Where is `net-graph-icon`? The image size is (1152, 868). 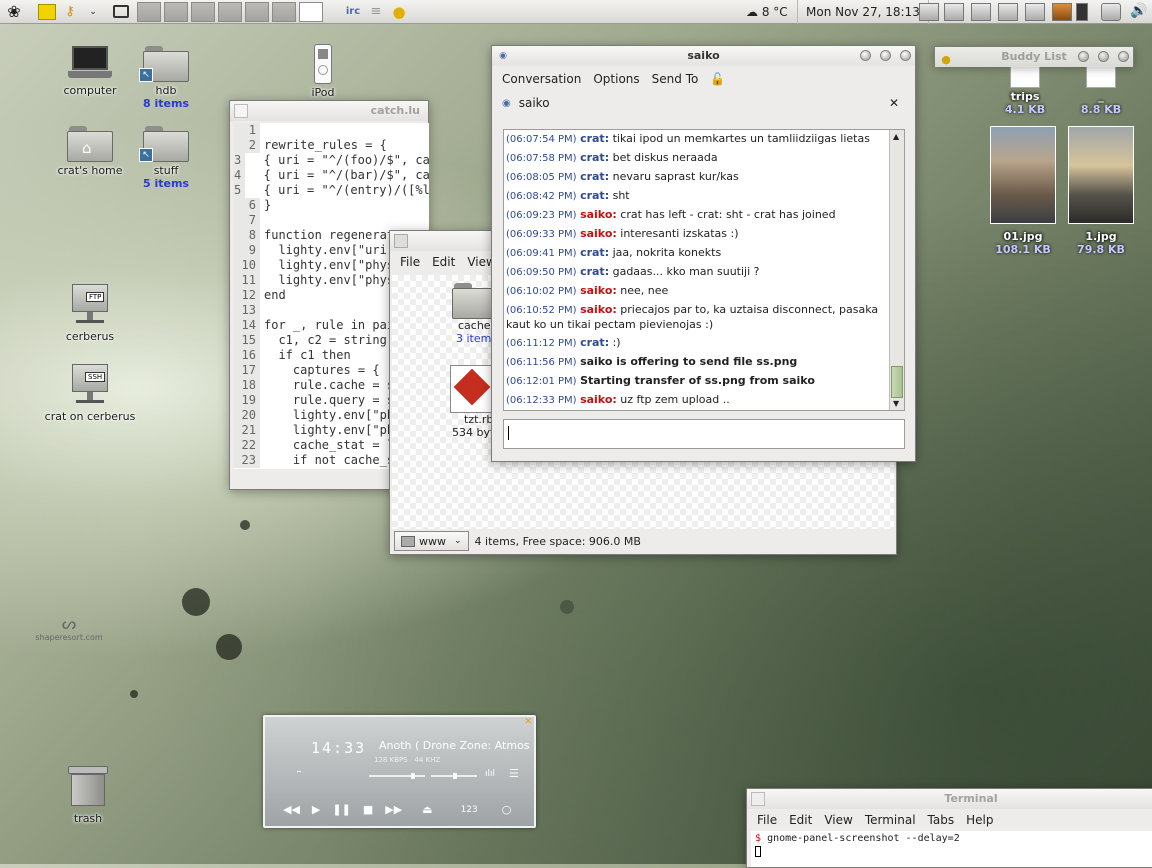
net-graph-icon is located at coordinates (1008, 12).